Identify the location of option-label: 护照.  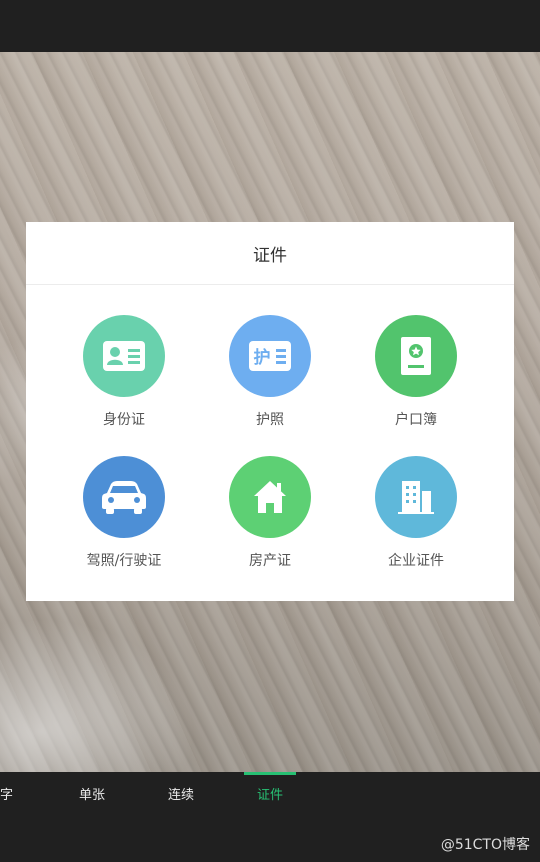
(270, 420).